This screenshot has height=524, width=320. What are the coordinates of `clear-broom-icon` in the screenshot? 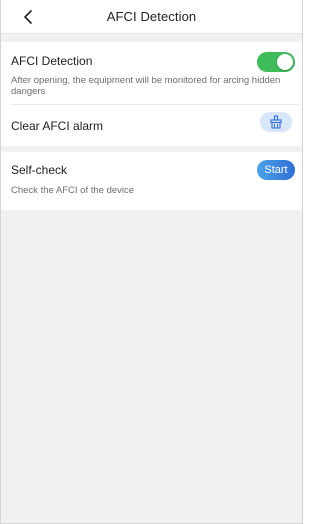 It's located at (276, 122).